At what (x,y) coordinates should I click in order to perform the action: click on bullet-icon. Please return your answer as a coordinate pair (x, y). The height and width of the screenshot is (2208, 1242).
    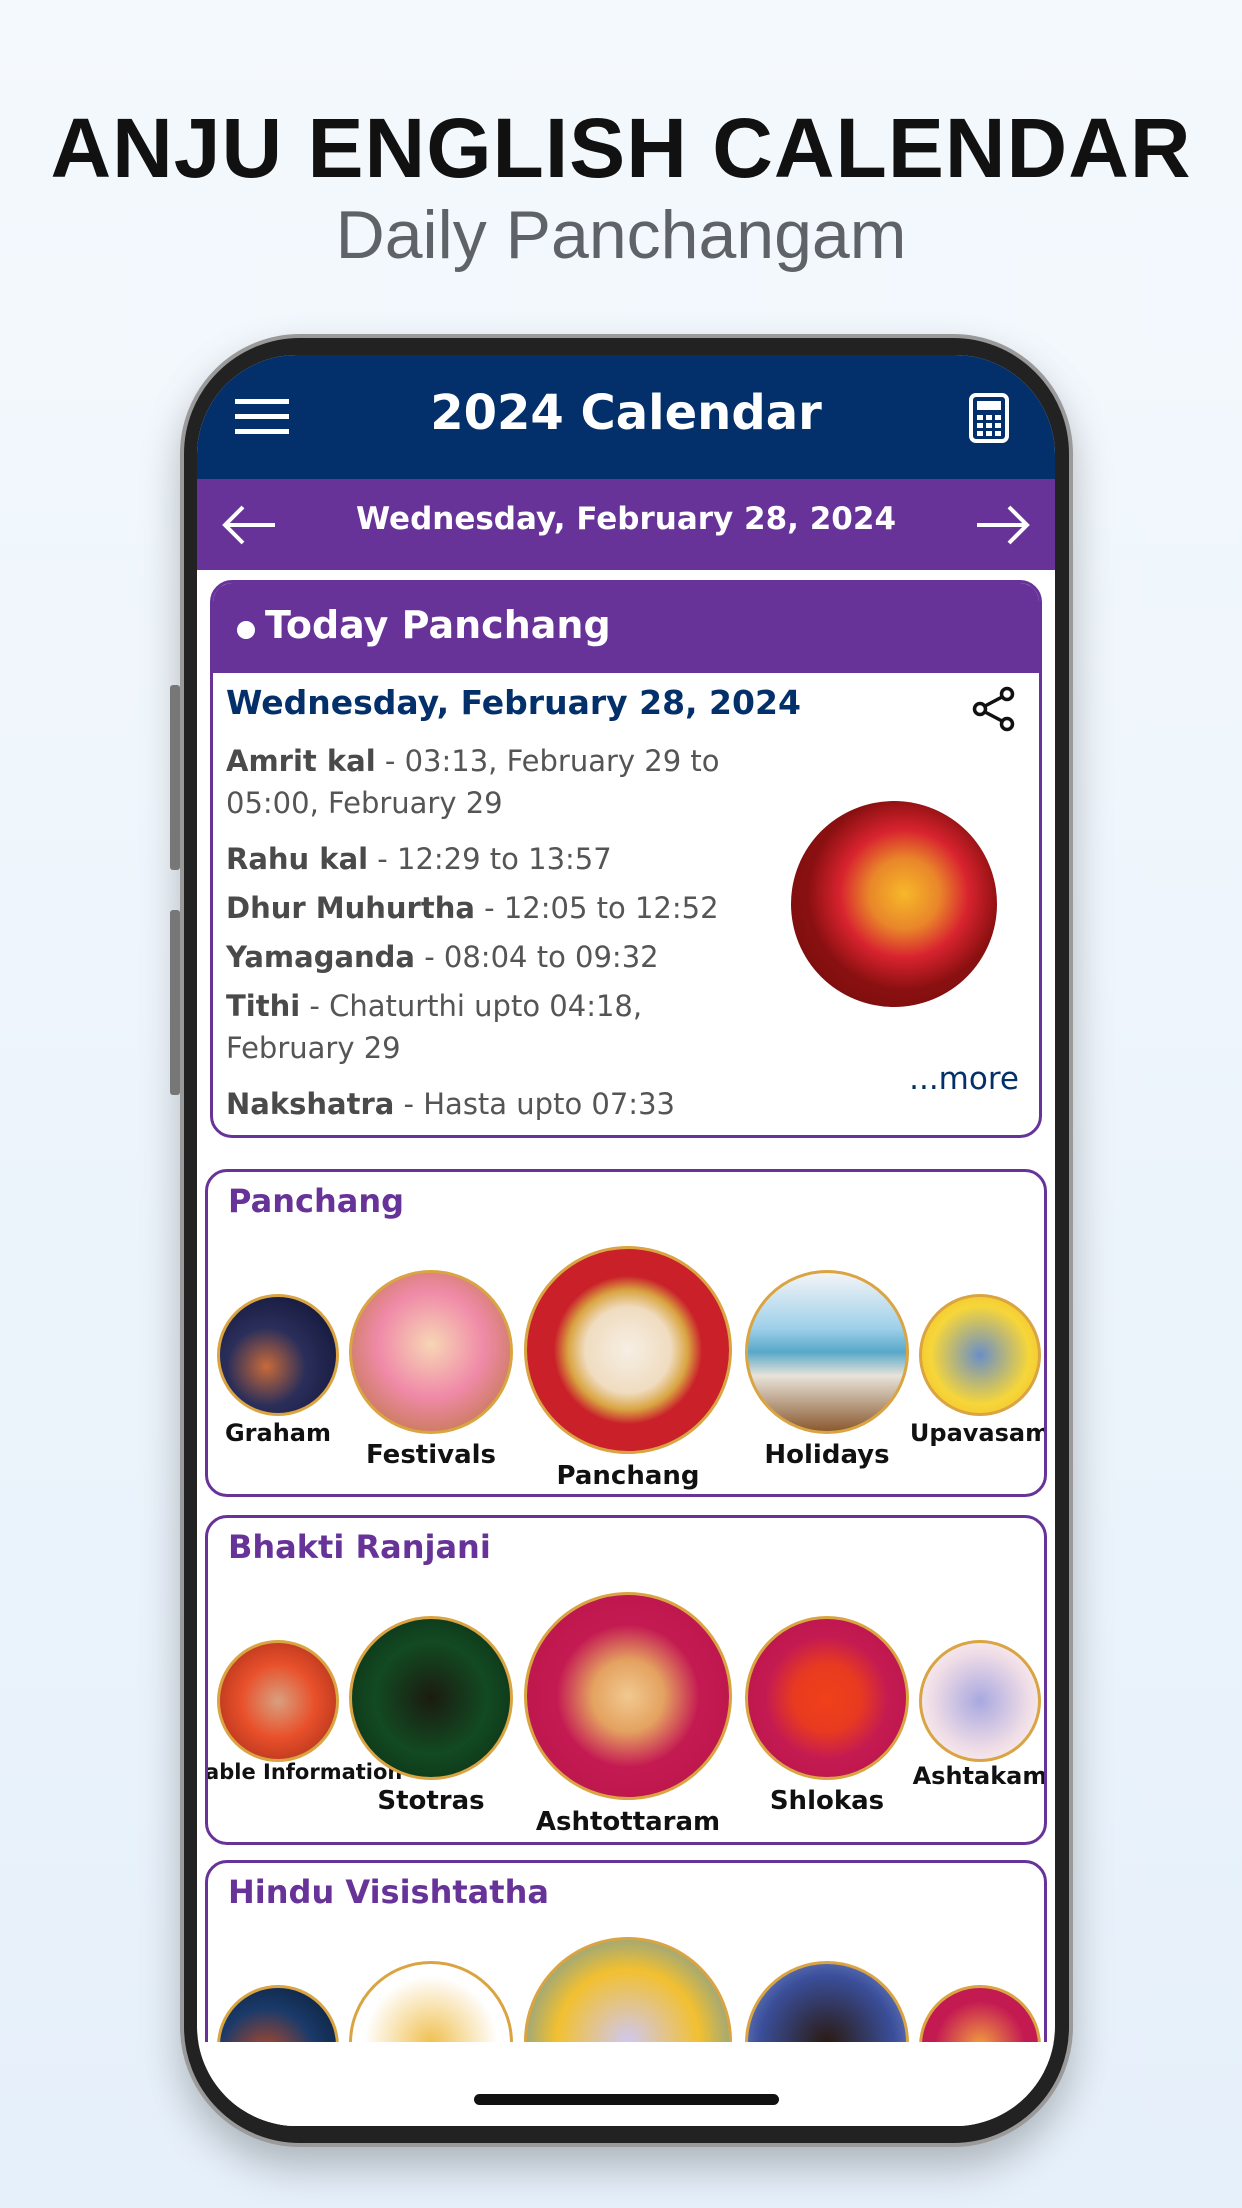
    Looking at the image, I should click on (246, 630).